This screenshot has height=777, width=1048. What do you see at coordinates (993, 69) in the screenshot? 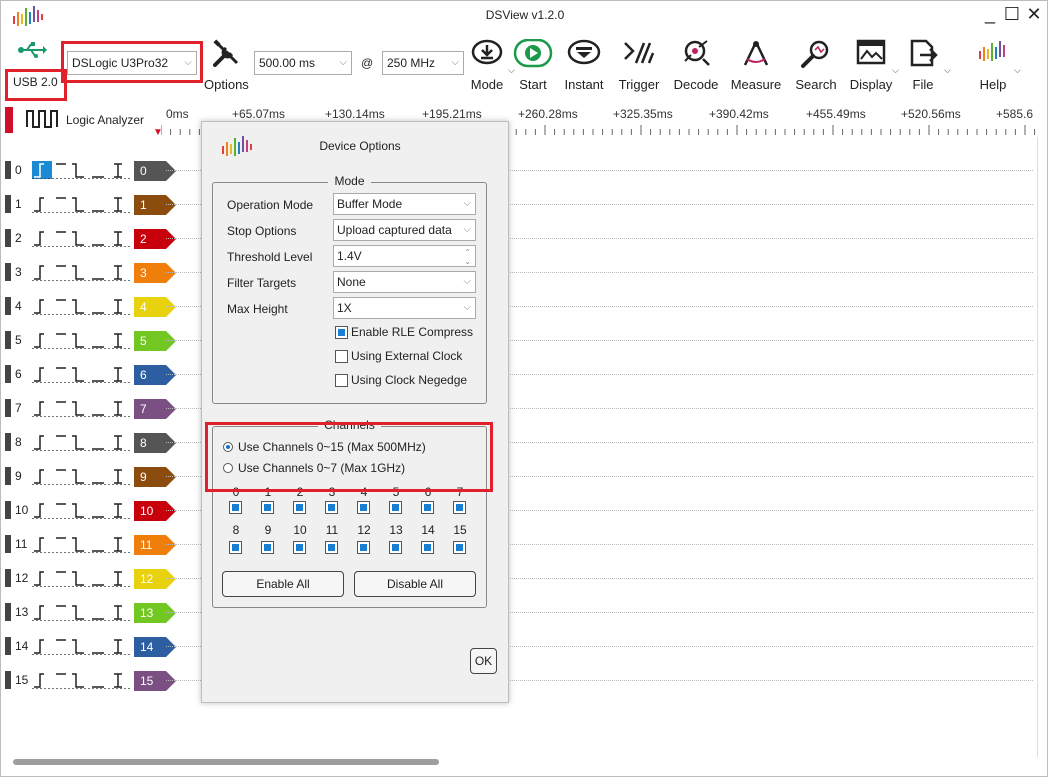
I see `help-button: ⌵ Help` at bounding box center [993, 69].